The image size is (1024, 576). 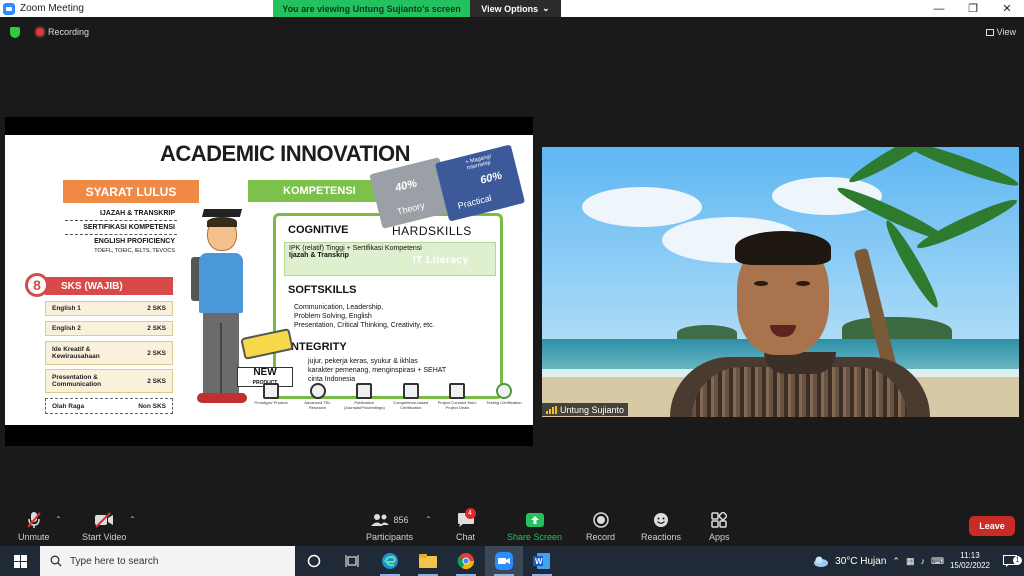 I want to click on apps-button: Apps, so click(x=719, y=526).